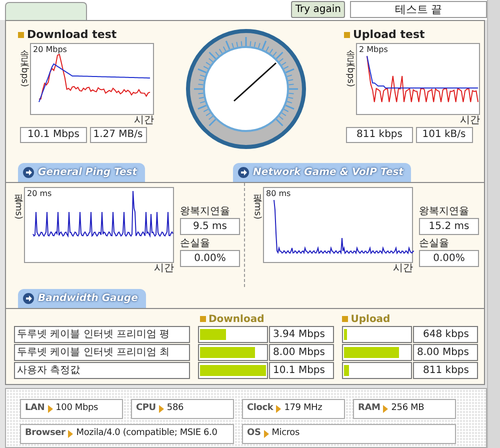 This screenshot has width=500, height=448. I want to click on info-value: Mozila/4.0 (compatible; MSIE 6.0, so click(147, 433).